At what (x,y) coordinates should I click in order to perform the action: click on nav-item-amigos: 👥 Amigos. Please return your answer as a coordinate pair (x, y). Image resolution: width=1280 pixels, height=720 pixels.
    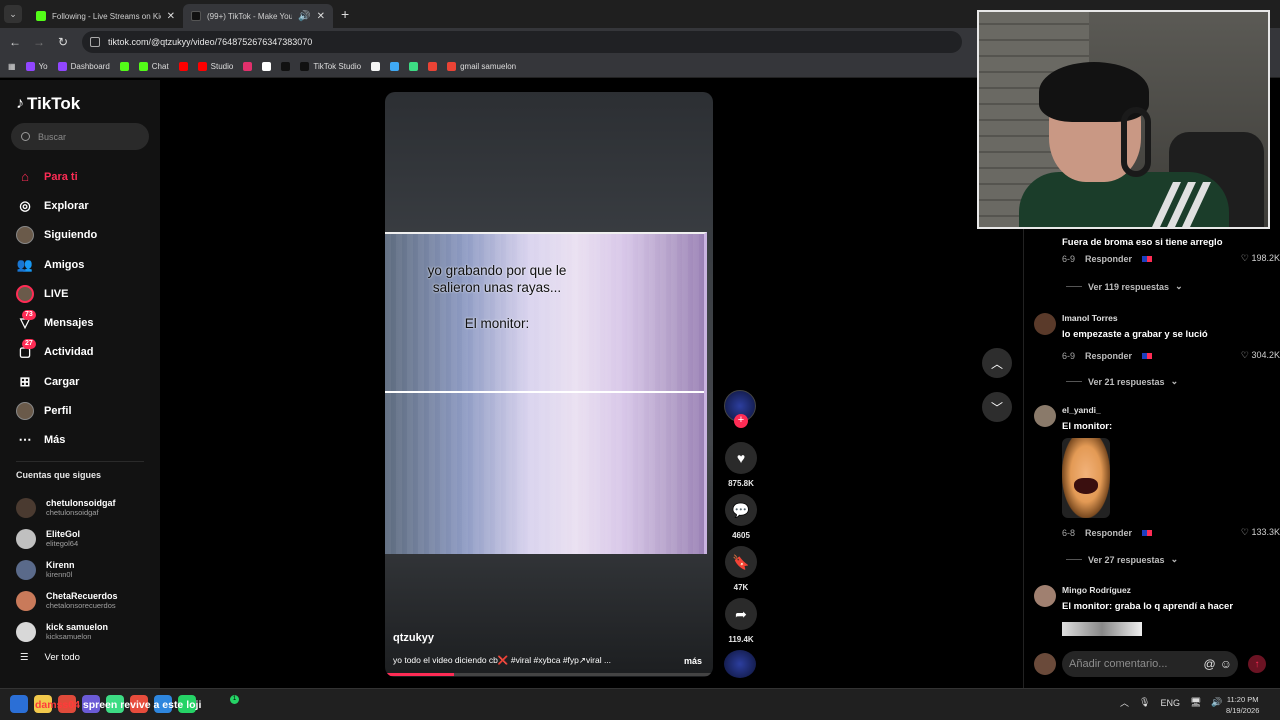
    Looking at the image, I should click on (86, 264).